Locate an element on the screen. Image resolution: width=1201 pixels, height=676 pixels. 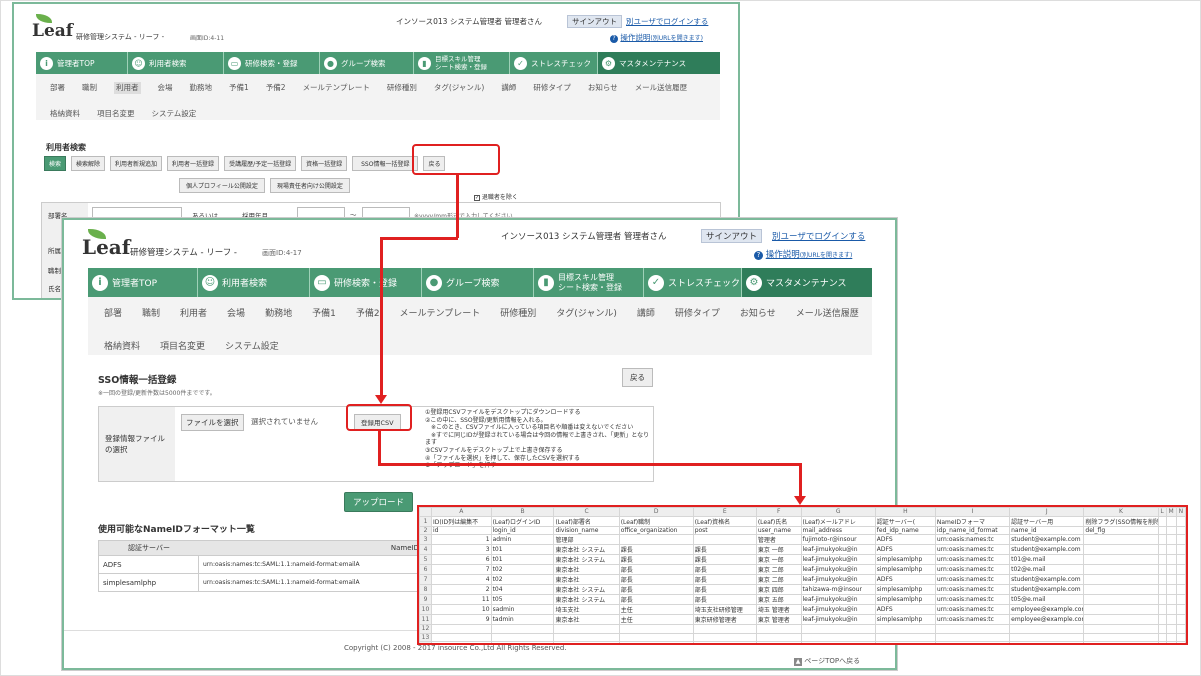
row-number: 3 is located at coordinates (425, 540).